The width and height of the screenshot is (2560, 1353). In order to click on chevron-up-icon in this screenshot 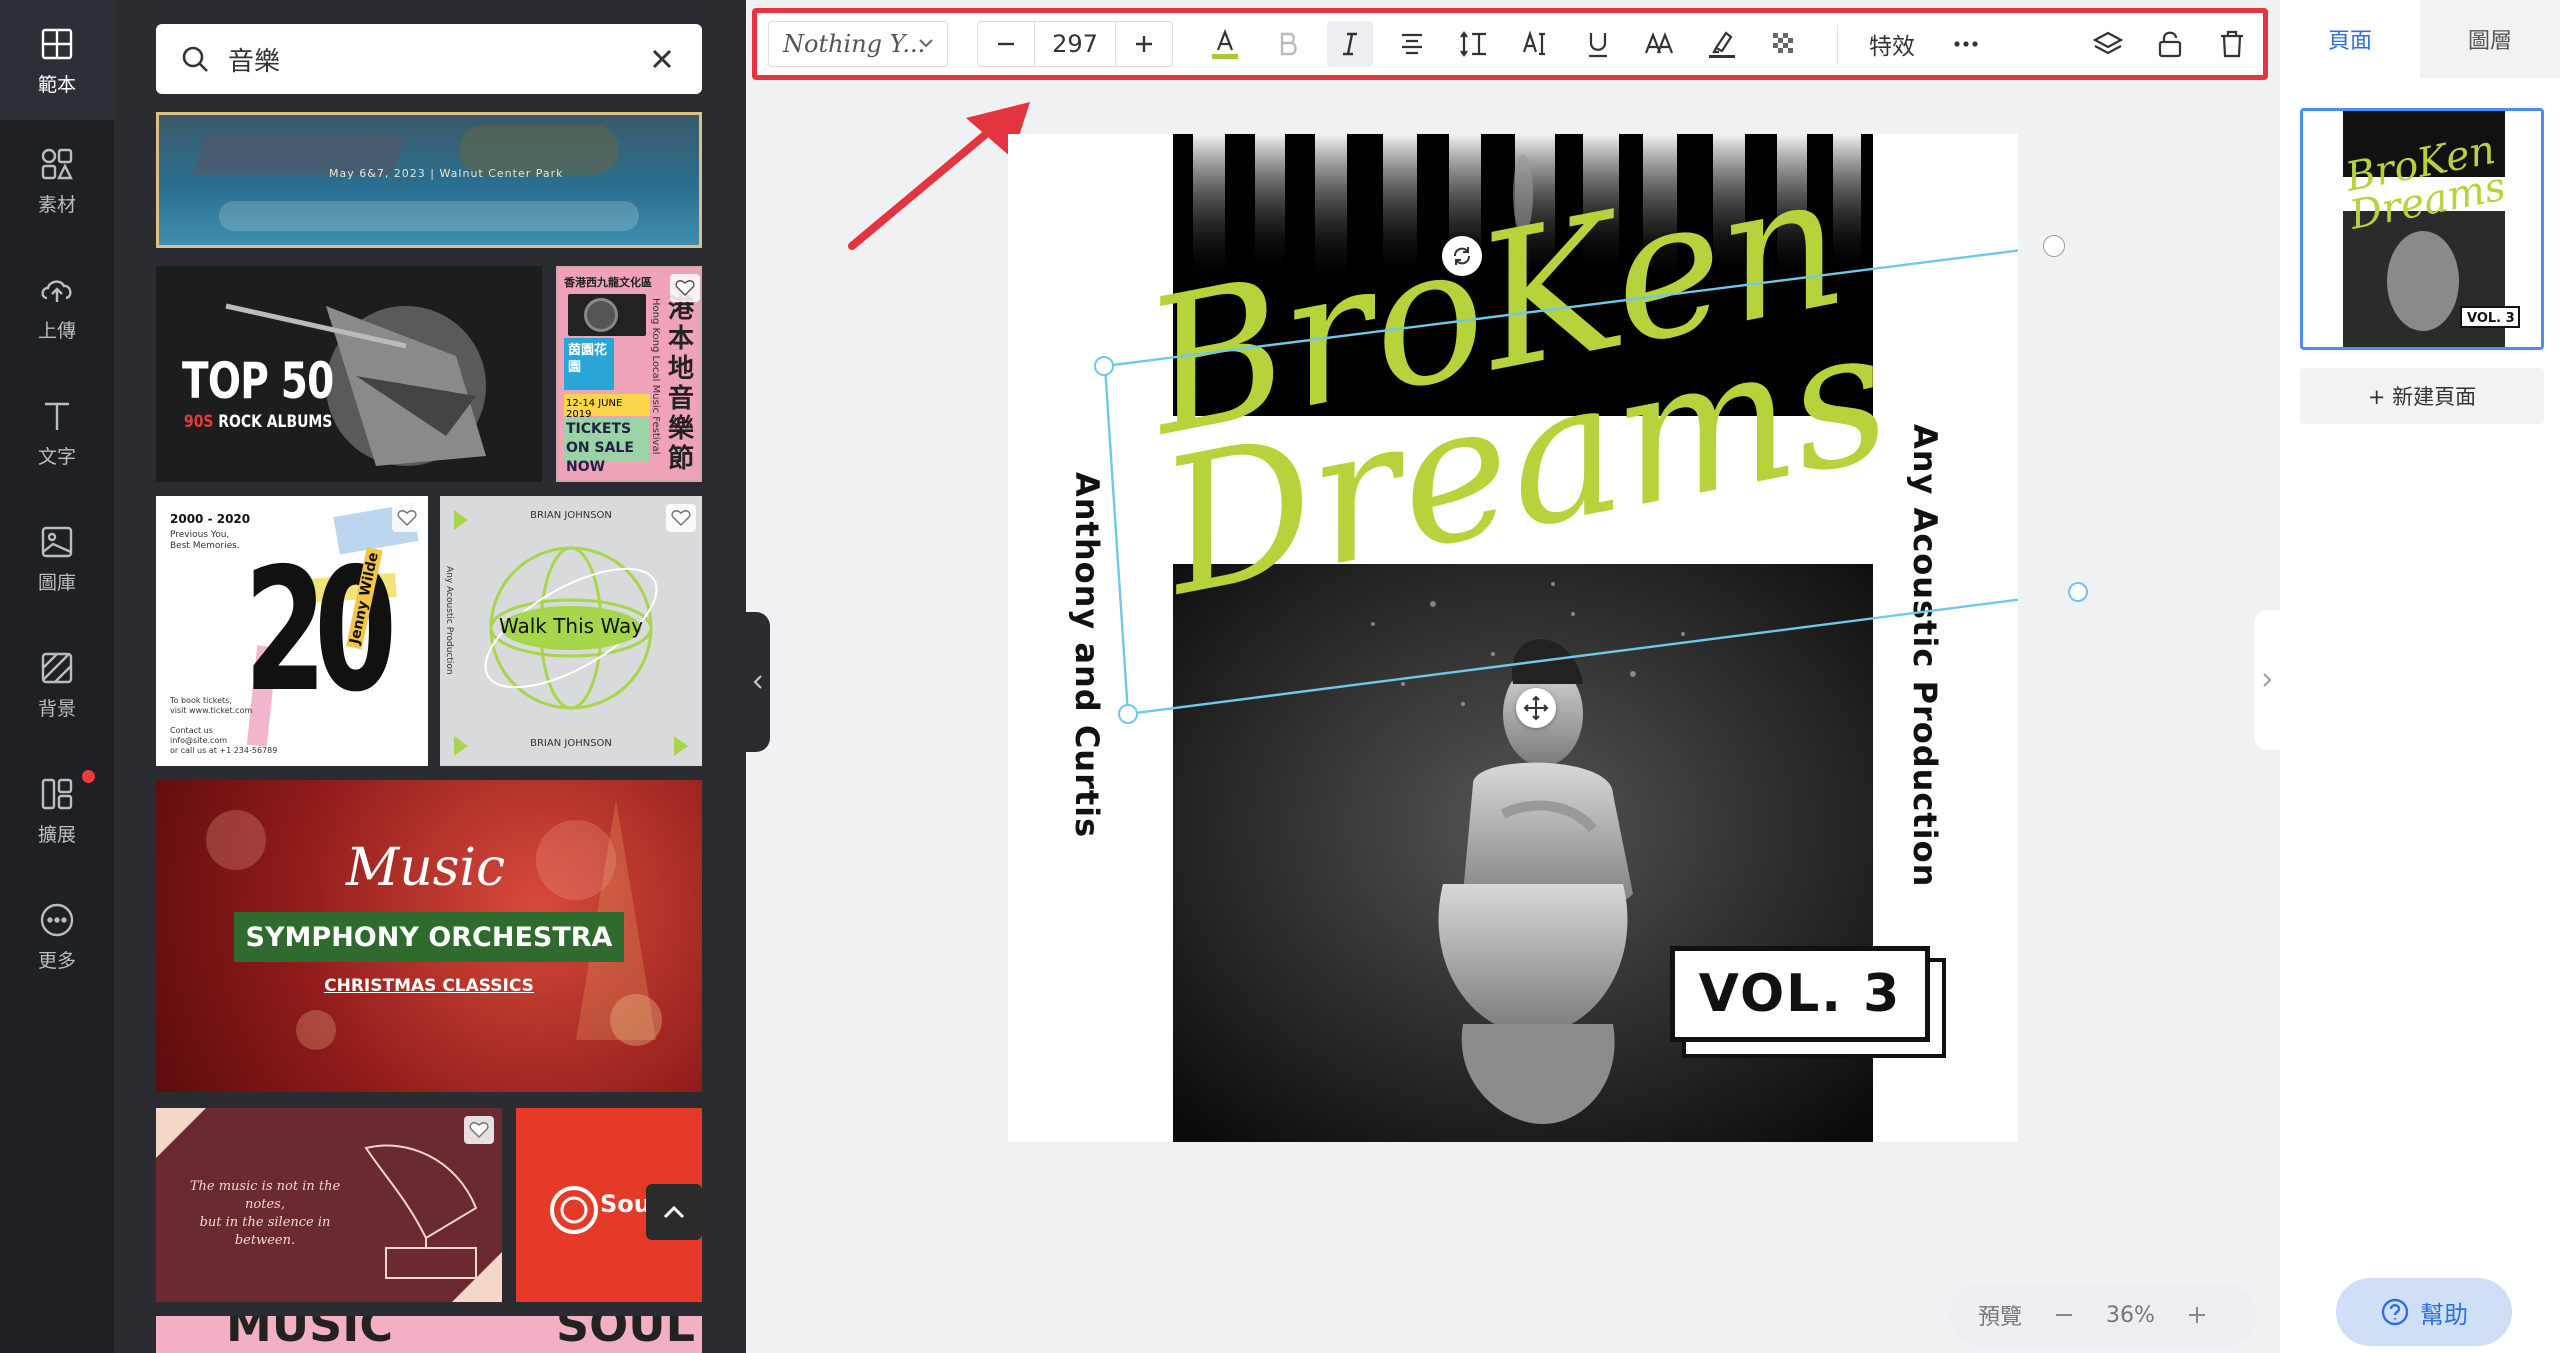, I will do `click(674, 1212)`.